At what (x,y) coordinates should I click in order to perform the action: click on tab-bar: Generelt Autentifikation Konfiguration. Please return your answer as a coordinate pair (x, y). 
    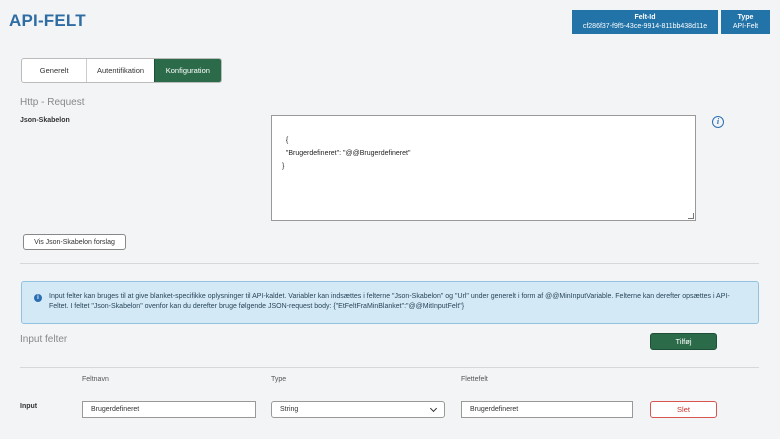
    Looking at the image, I should click on (121, 70).